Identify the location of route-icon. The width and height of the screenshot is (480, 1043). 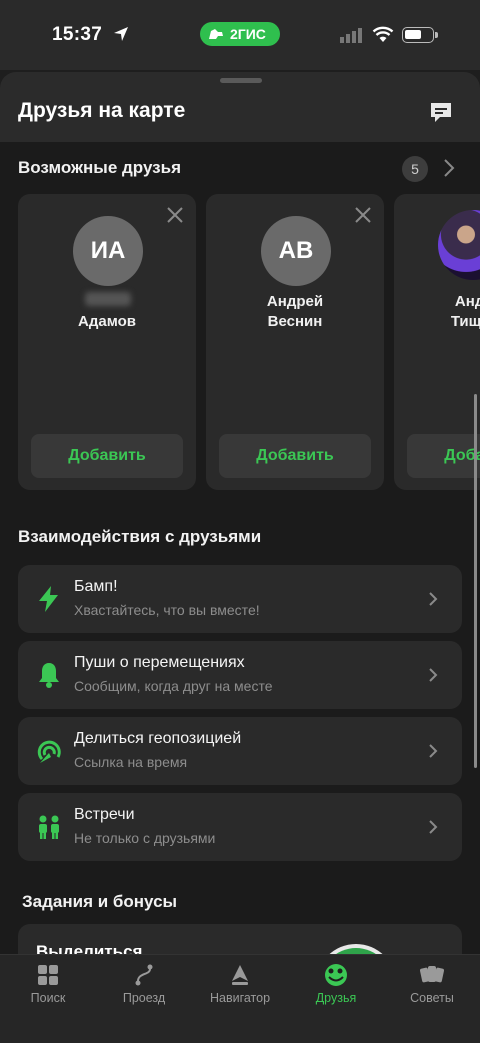
(144, 975).